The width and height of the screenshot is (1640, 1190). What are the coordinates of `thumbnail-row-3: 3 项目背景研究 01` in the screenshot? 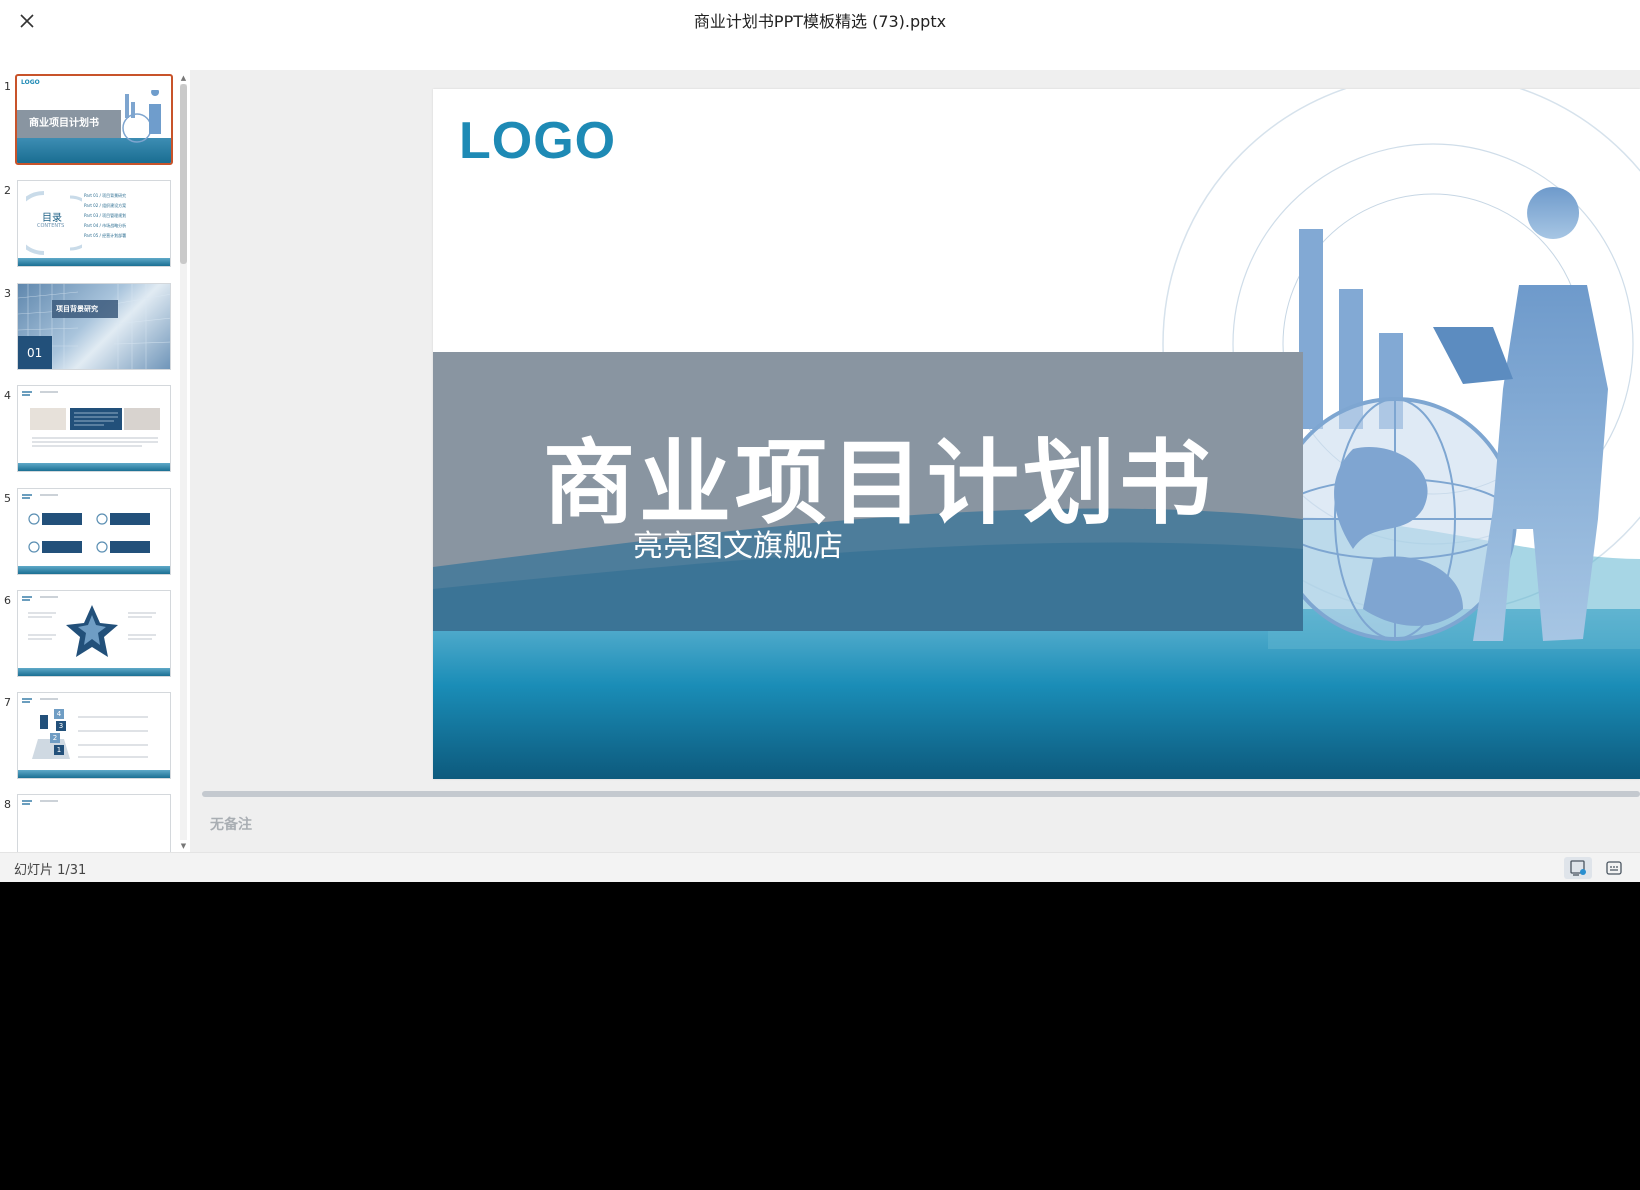 It's located at (89, 329).